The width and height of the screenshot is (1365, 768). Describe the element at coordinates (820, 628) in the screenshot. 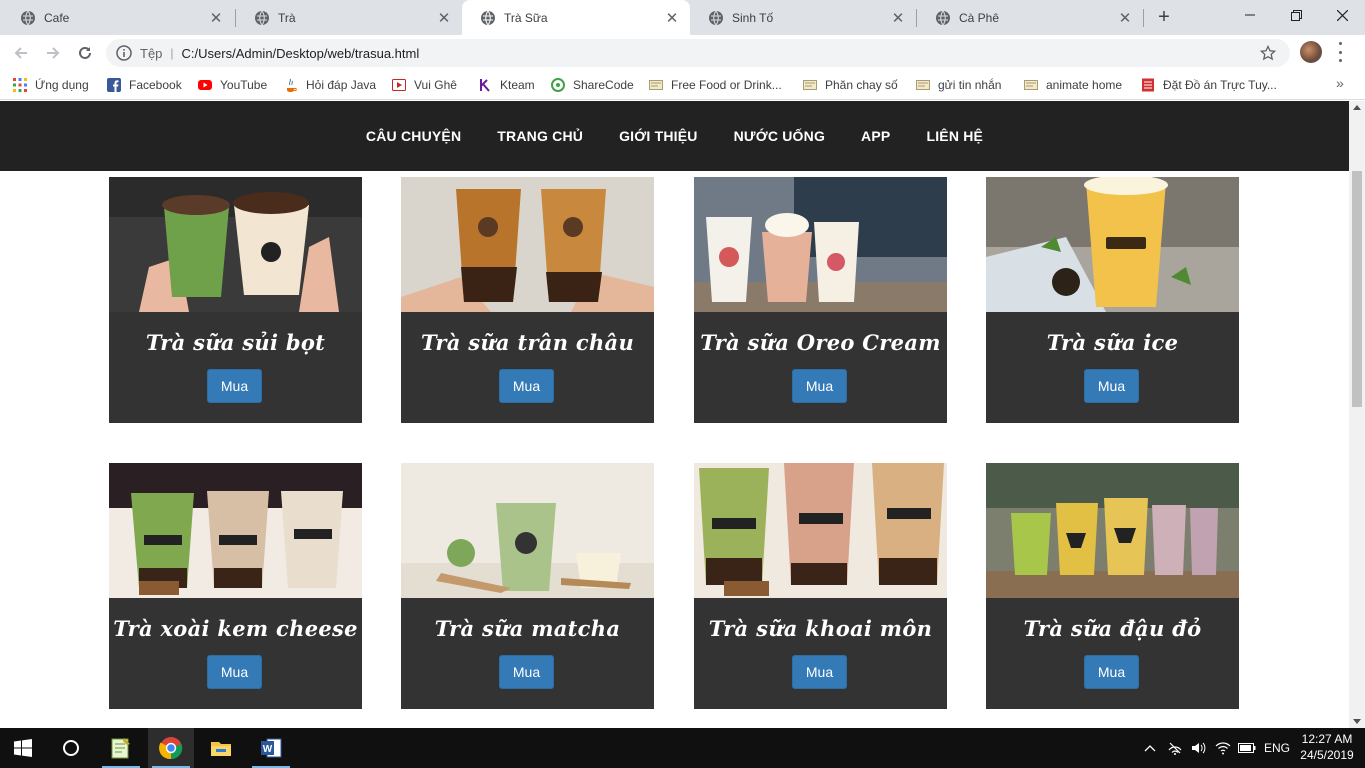

I see `product-name: Trà sữa khoai môn` at that location.